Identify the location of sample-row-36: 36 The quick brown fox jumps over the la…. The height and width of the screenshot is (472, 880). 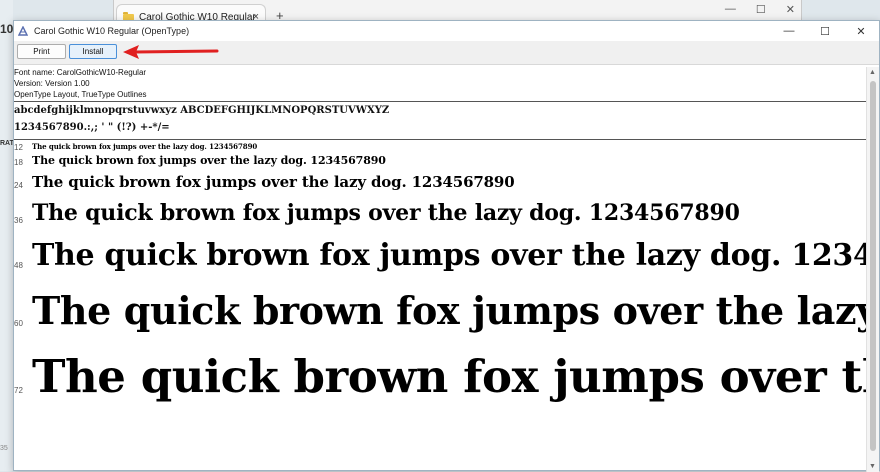
(441, 217).